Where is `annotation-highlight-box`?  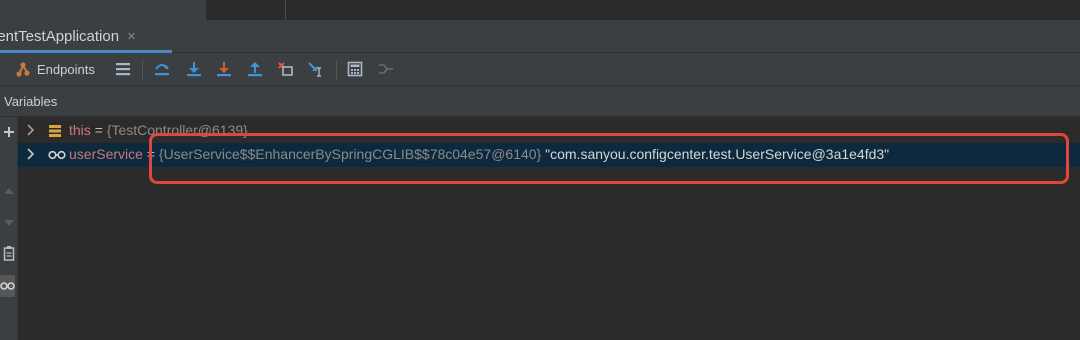 annotation-highlight-box is located at coordinates (609, 158).